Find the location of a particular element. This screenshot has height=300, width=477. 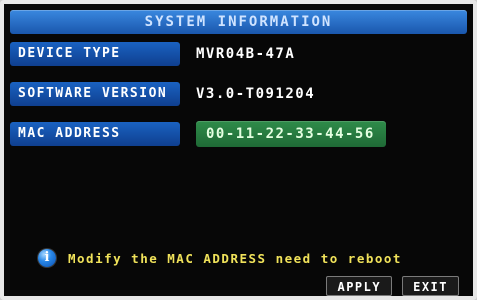

apply-button: APPLY is located at coordinates (359, 286).